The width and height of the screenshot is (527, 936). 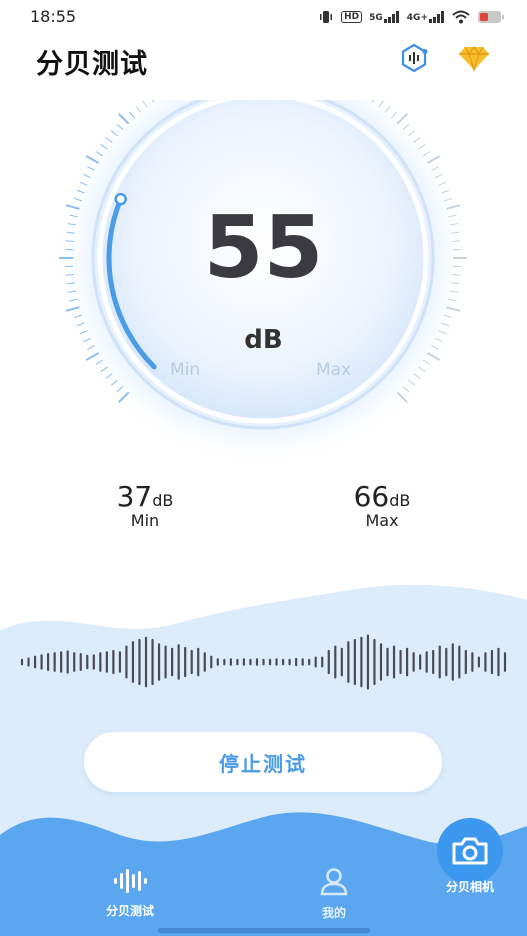 I want to click on signal-5g: 5G, so click(x=384, y=17).